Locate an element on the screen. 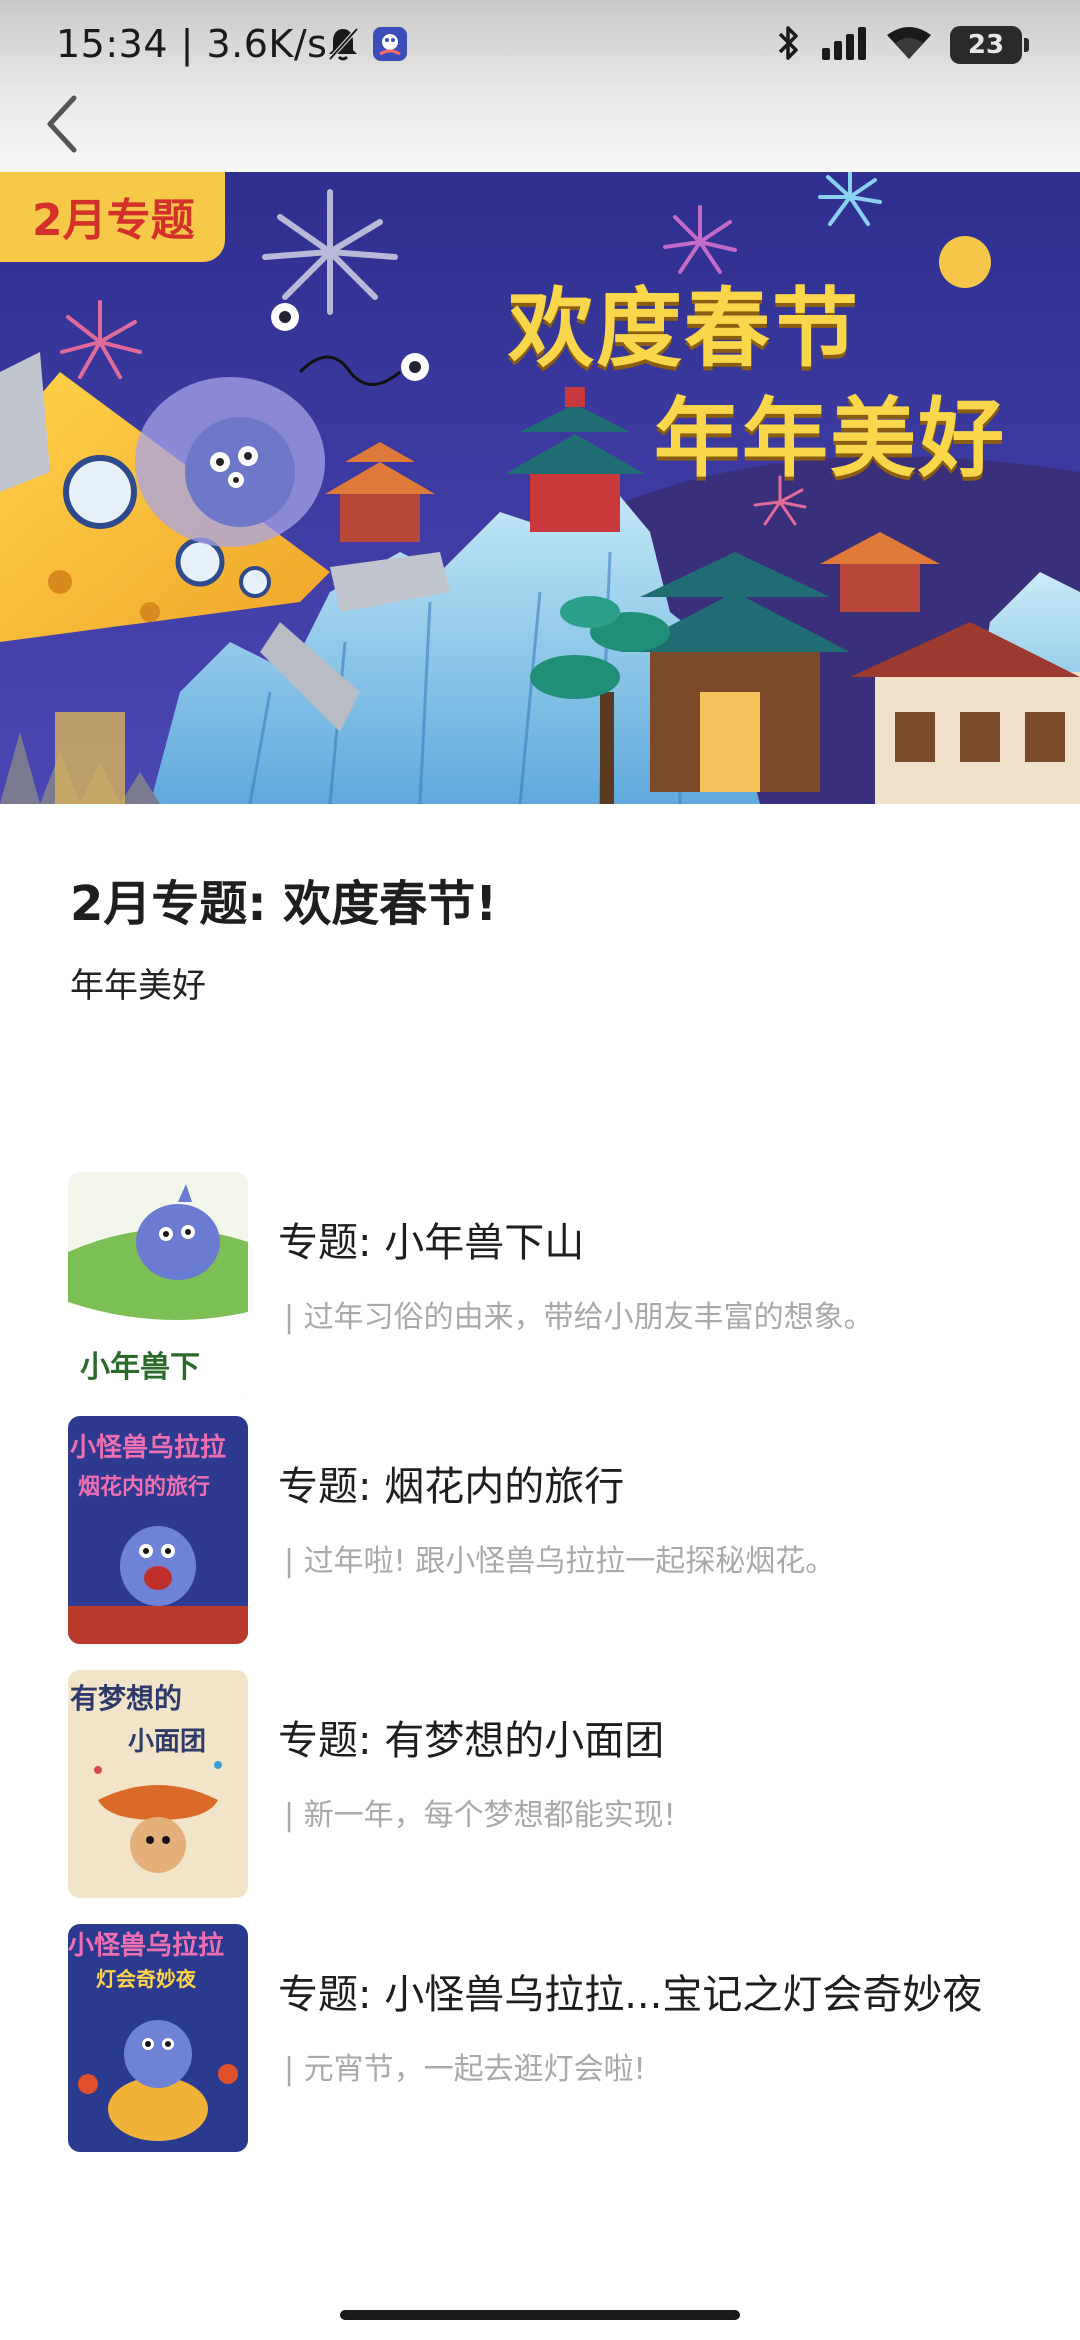  bluetooth-icon is located at coordinates (789, 45).